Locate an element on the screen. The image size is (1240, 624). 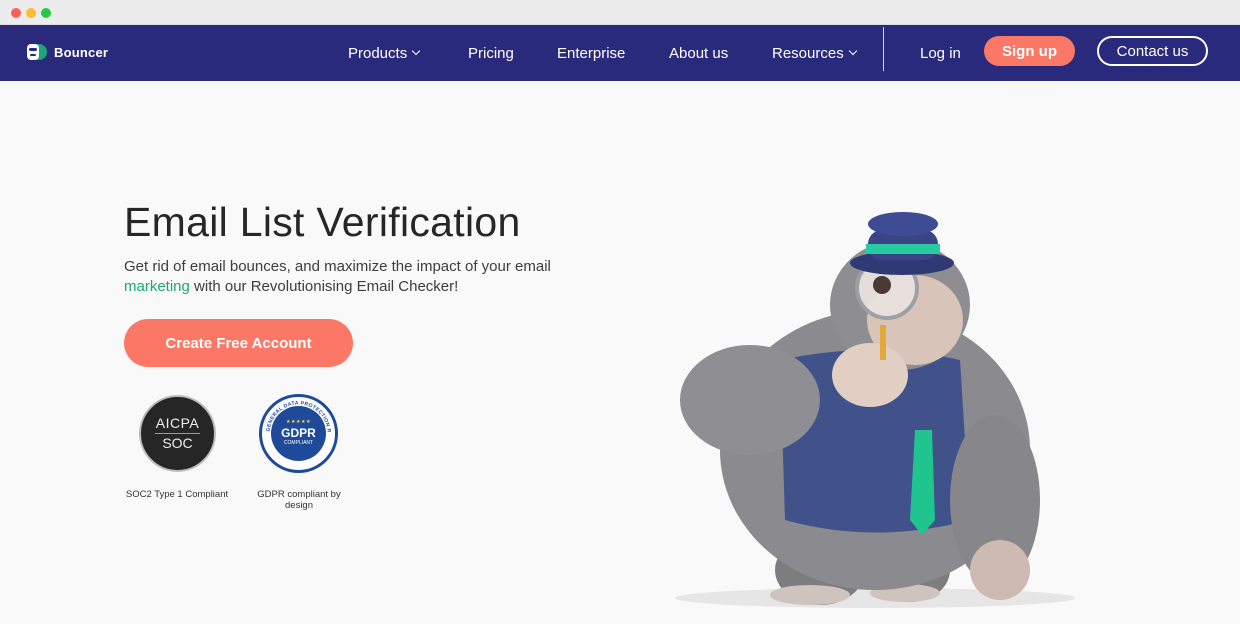
close-window-button is located at coordinates (16, 13).